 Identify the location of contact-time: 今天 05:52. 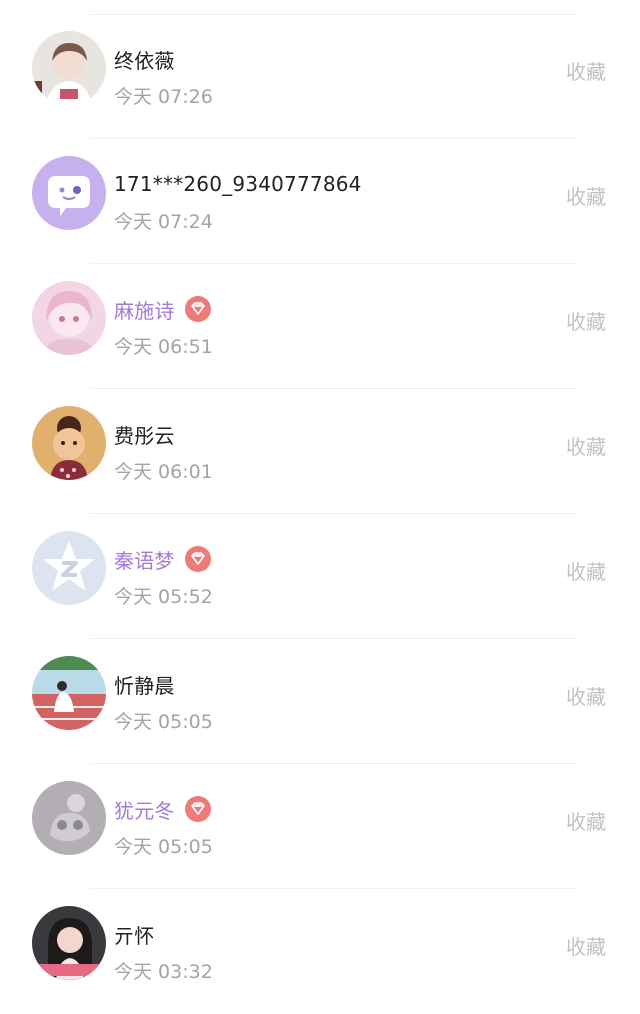
(163, 597).